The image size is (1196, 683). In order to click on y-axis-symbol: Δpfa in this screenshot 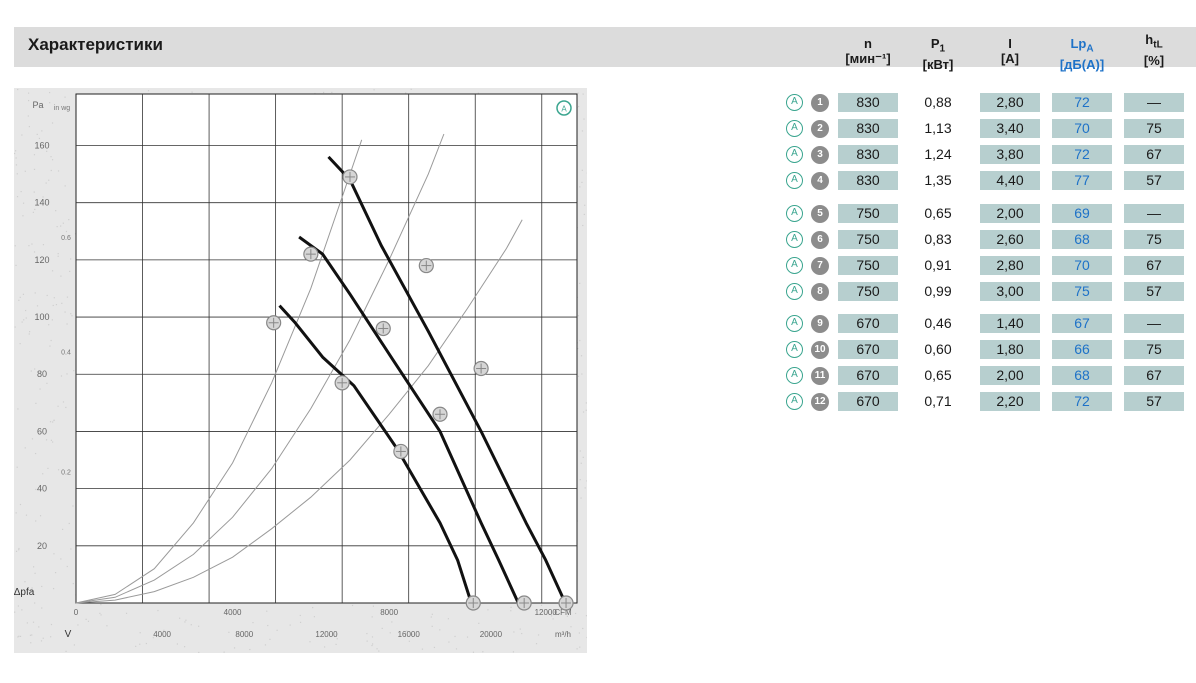, I will do `click(24, 592)`.